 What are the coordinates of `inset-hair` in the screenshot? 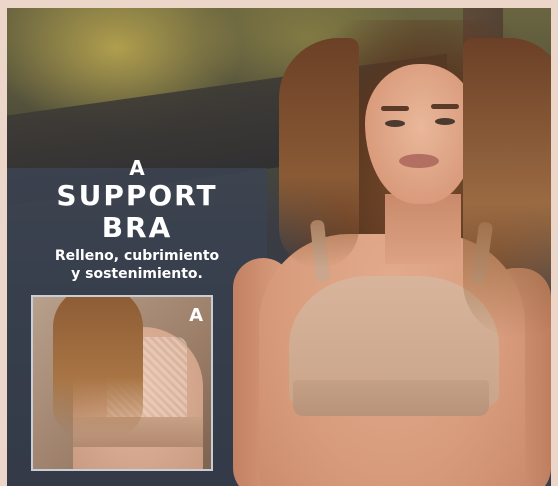 It's located at (98, 367).